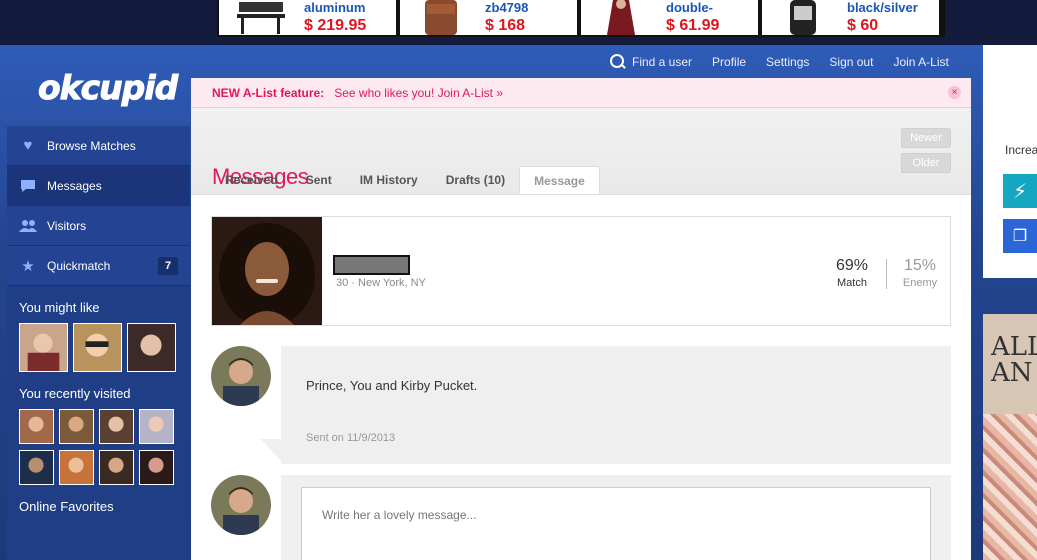  I want to click on people-icon, so click(28, 226).